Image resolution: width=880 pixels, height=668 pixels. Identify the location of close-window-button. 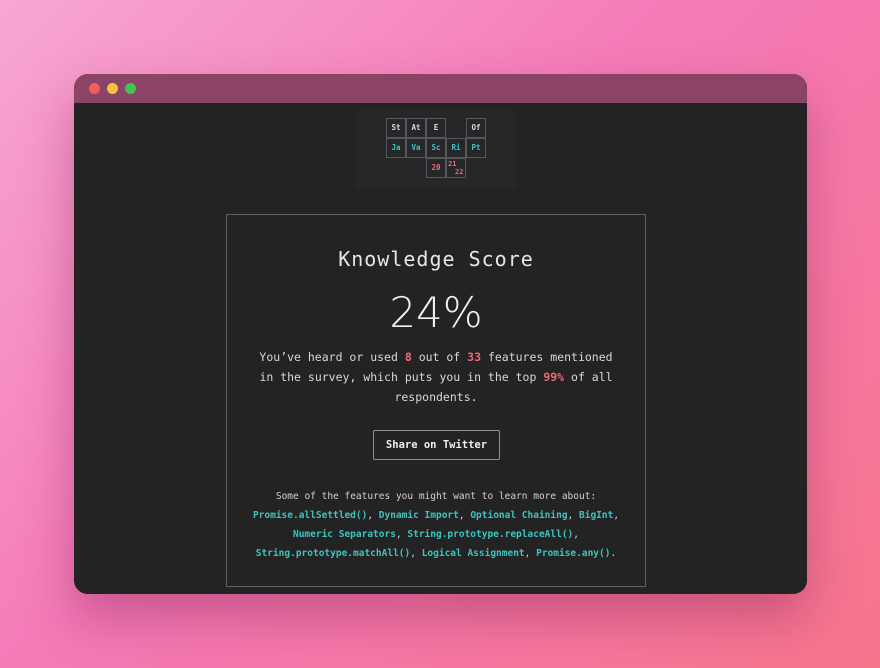
(94, 88).